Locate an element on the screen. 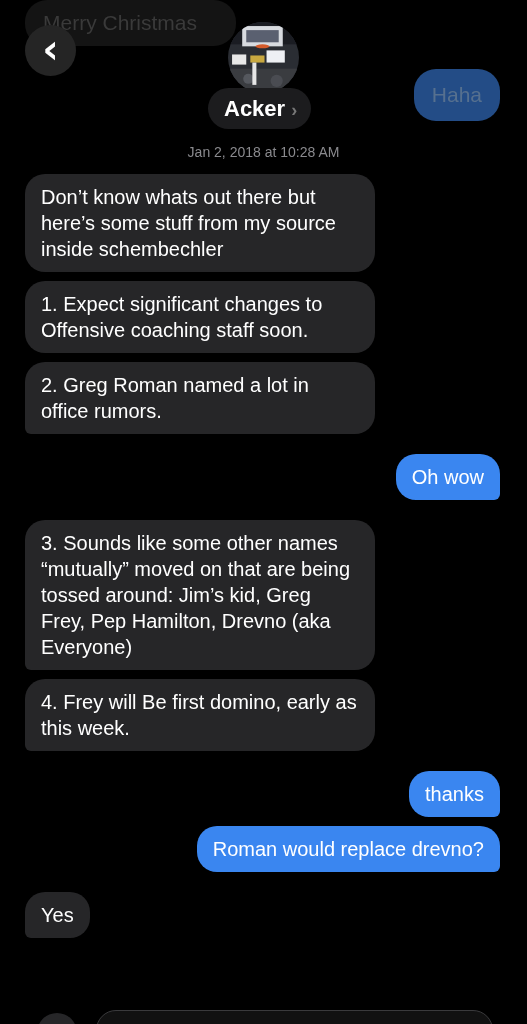 This screenshot has width=527, height=1024. message-bubble: thanks is located at coordinates (454, 794).